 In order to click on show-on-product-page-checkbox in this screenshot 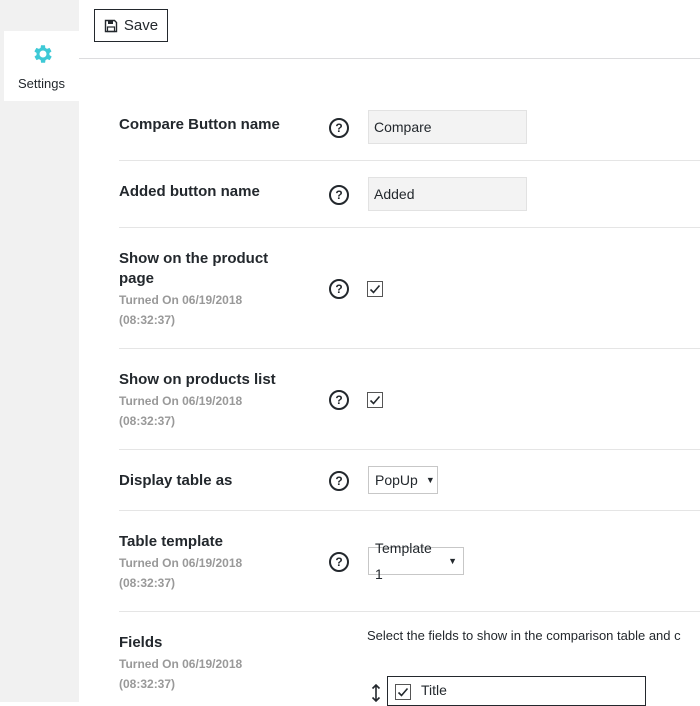, I will do `click(375, 289)`.